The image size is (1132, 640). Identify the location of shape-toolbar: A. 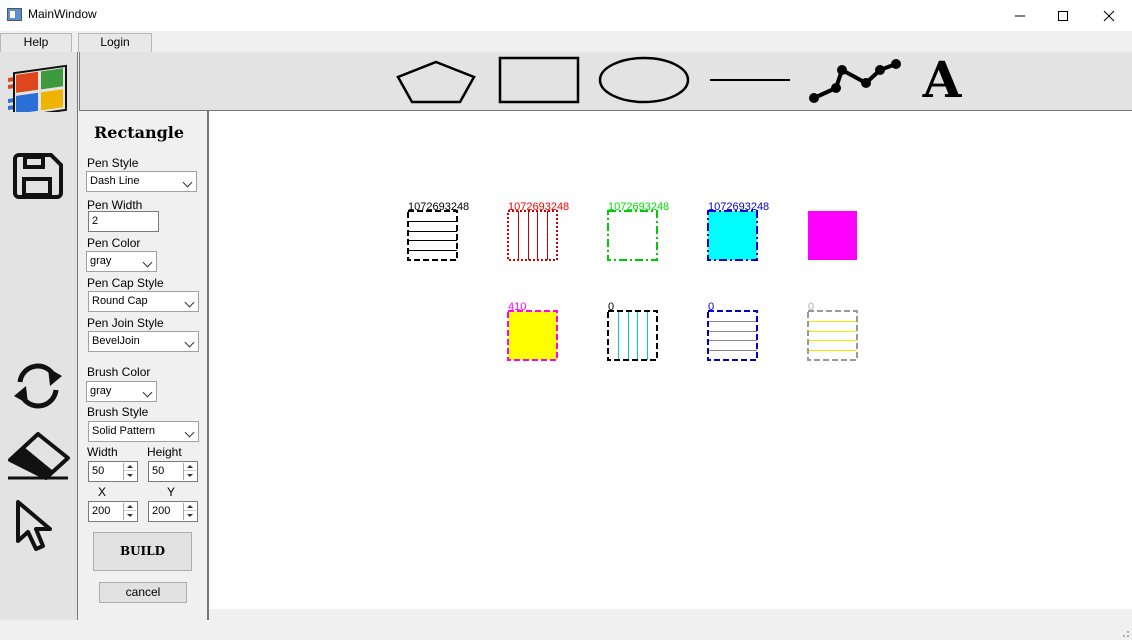
(605, 81).